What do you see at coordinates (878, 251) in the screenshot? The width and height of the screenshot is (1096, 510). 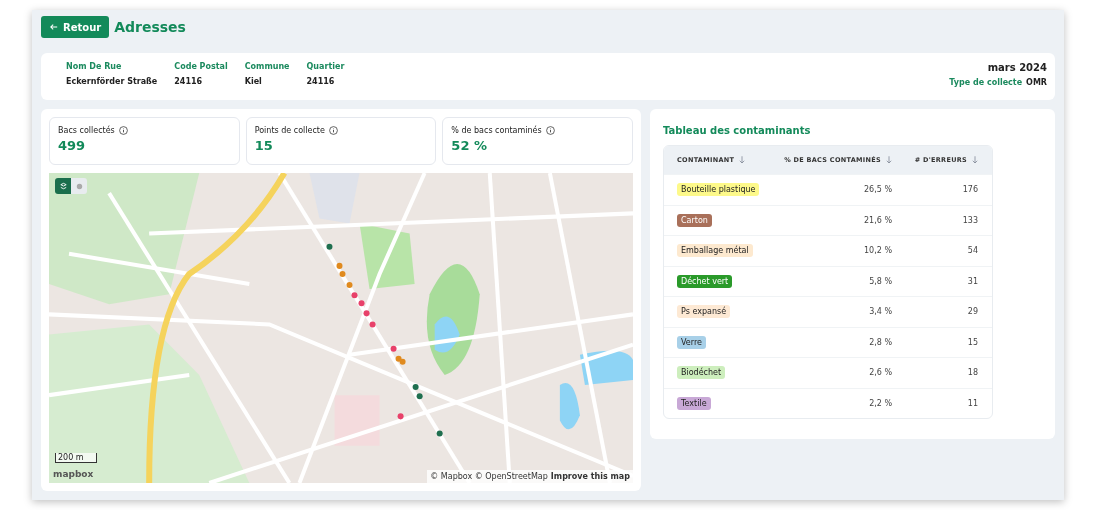 I see `percent-cell: 10,2 %` at bounding box center [878, 251].